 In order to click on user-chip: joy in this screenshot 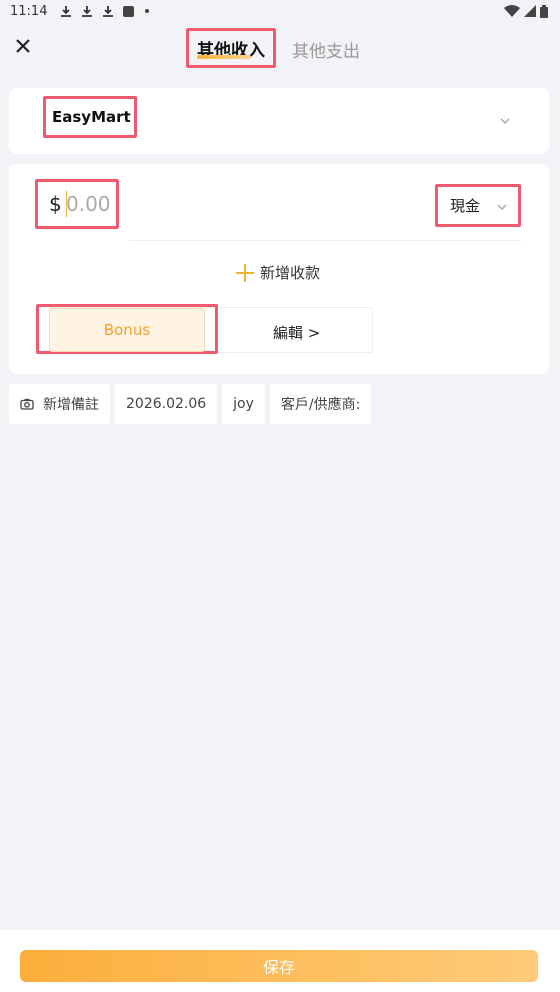, I will do `click(243, 404)`.